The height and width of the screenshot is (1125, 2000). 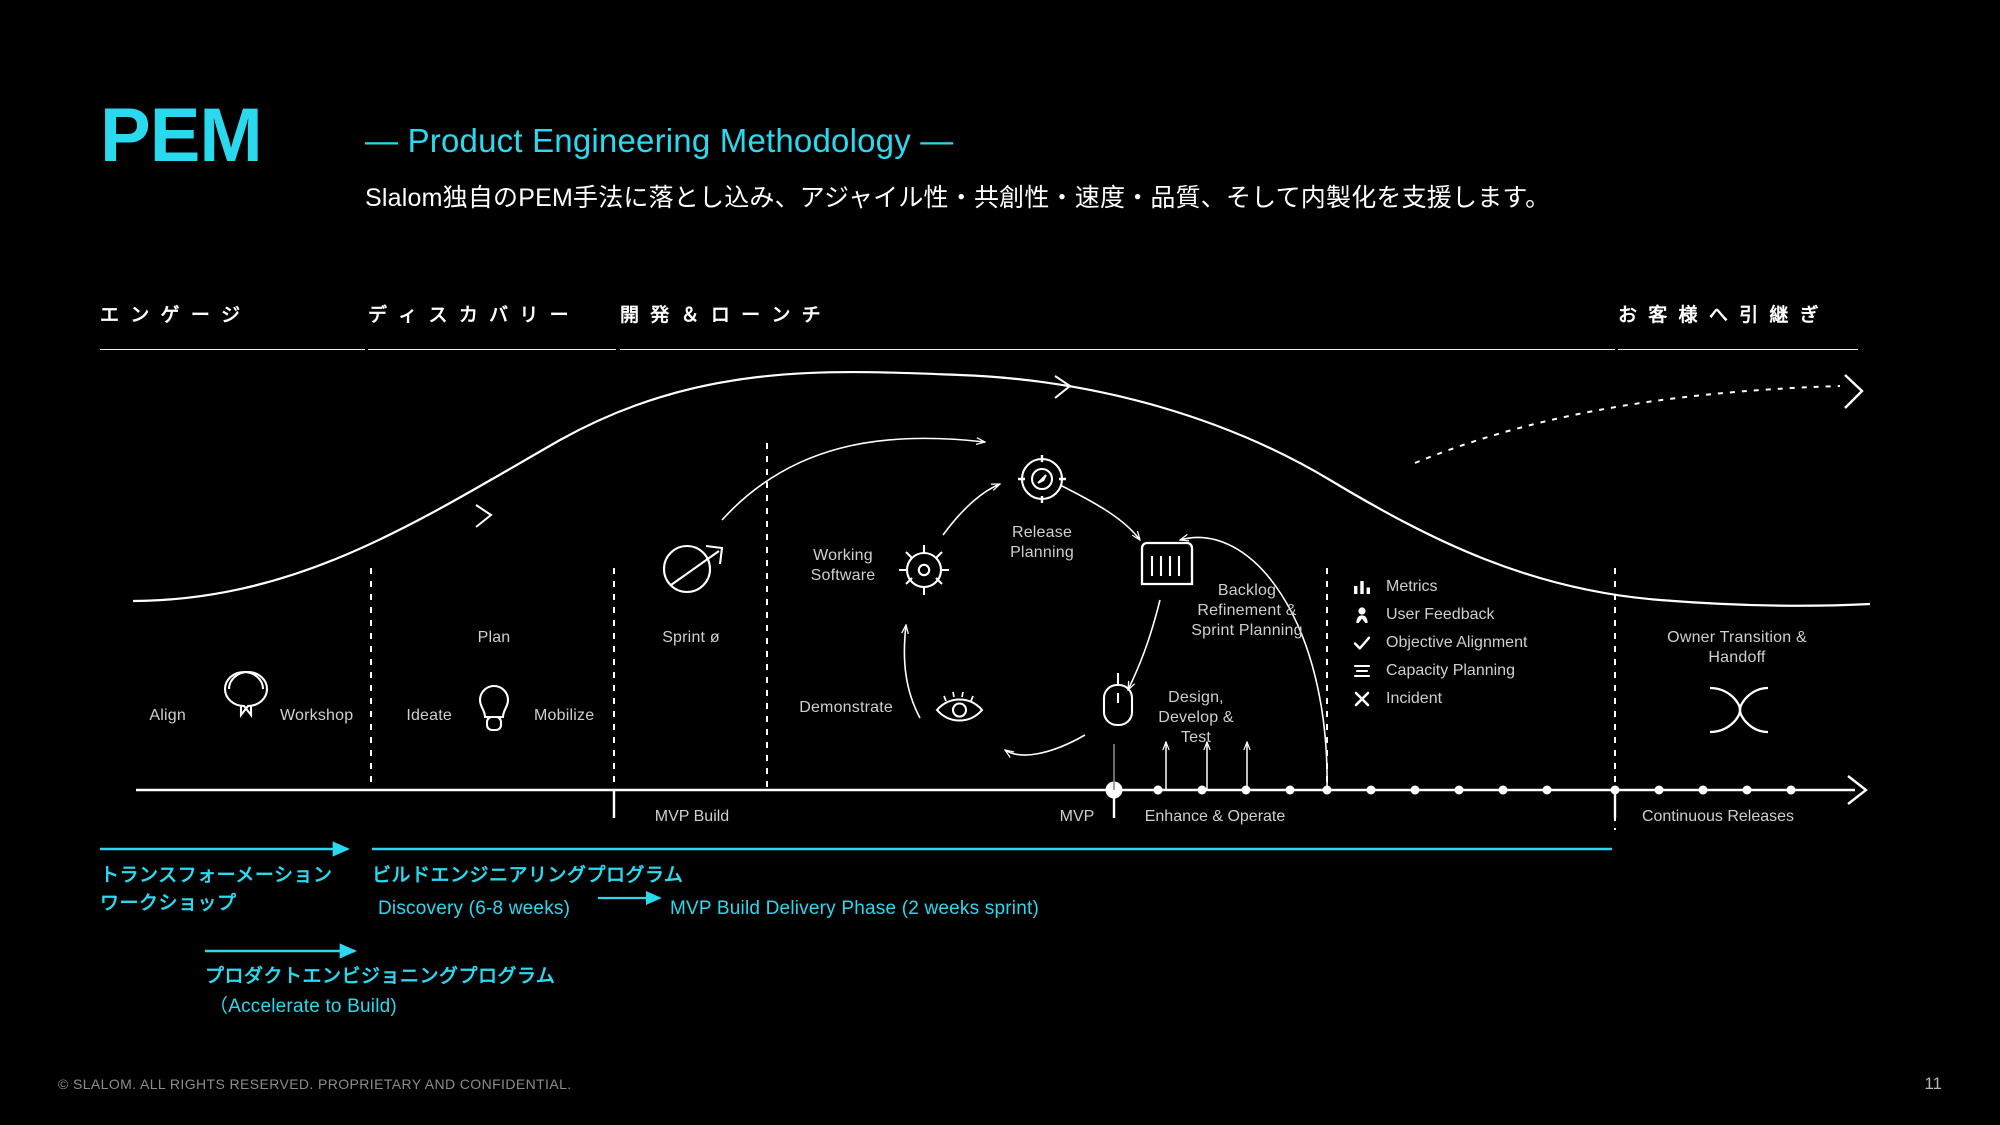 What do you see at coordinates (1450, 670) in the screenshot?
I see `legend-label: Capacity Planning` at bounding box center [1450, 670].